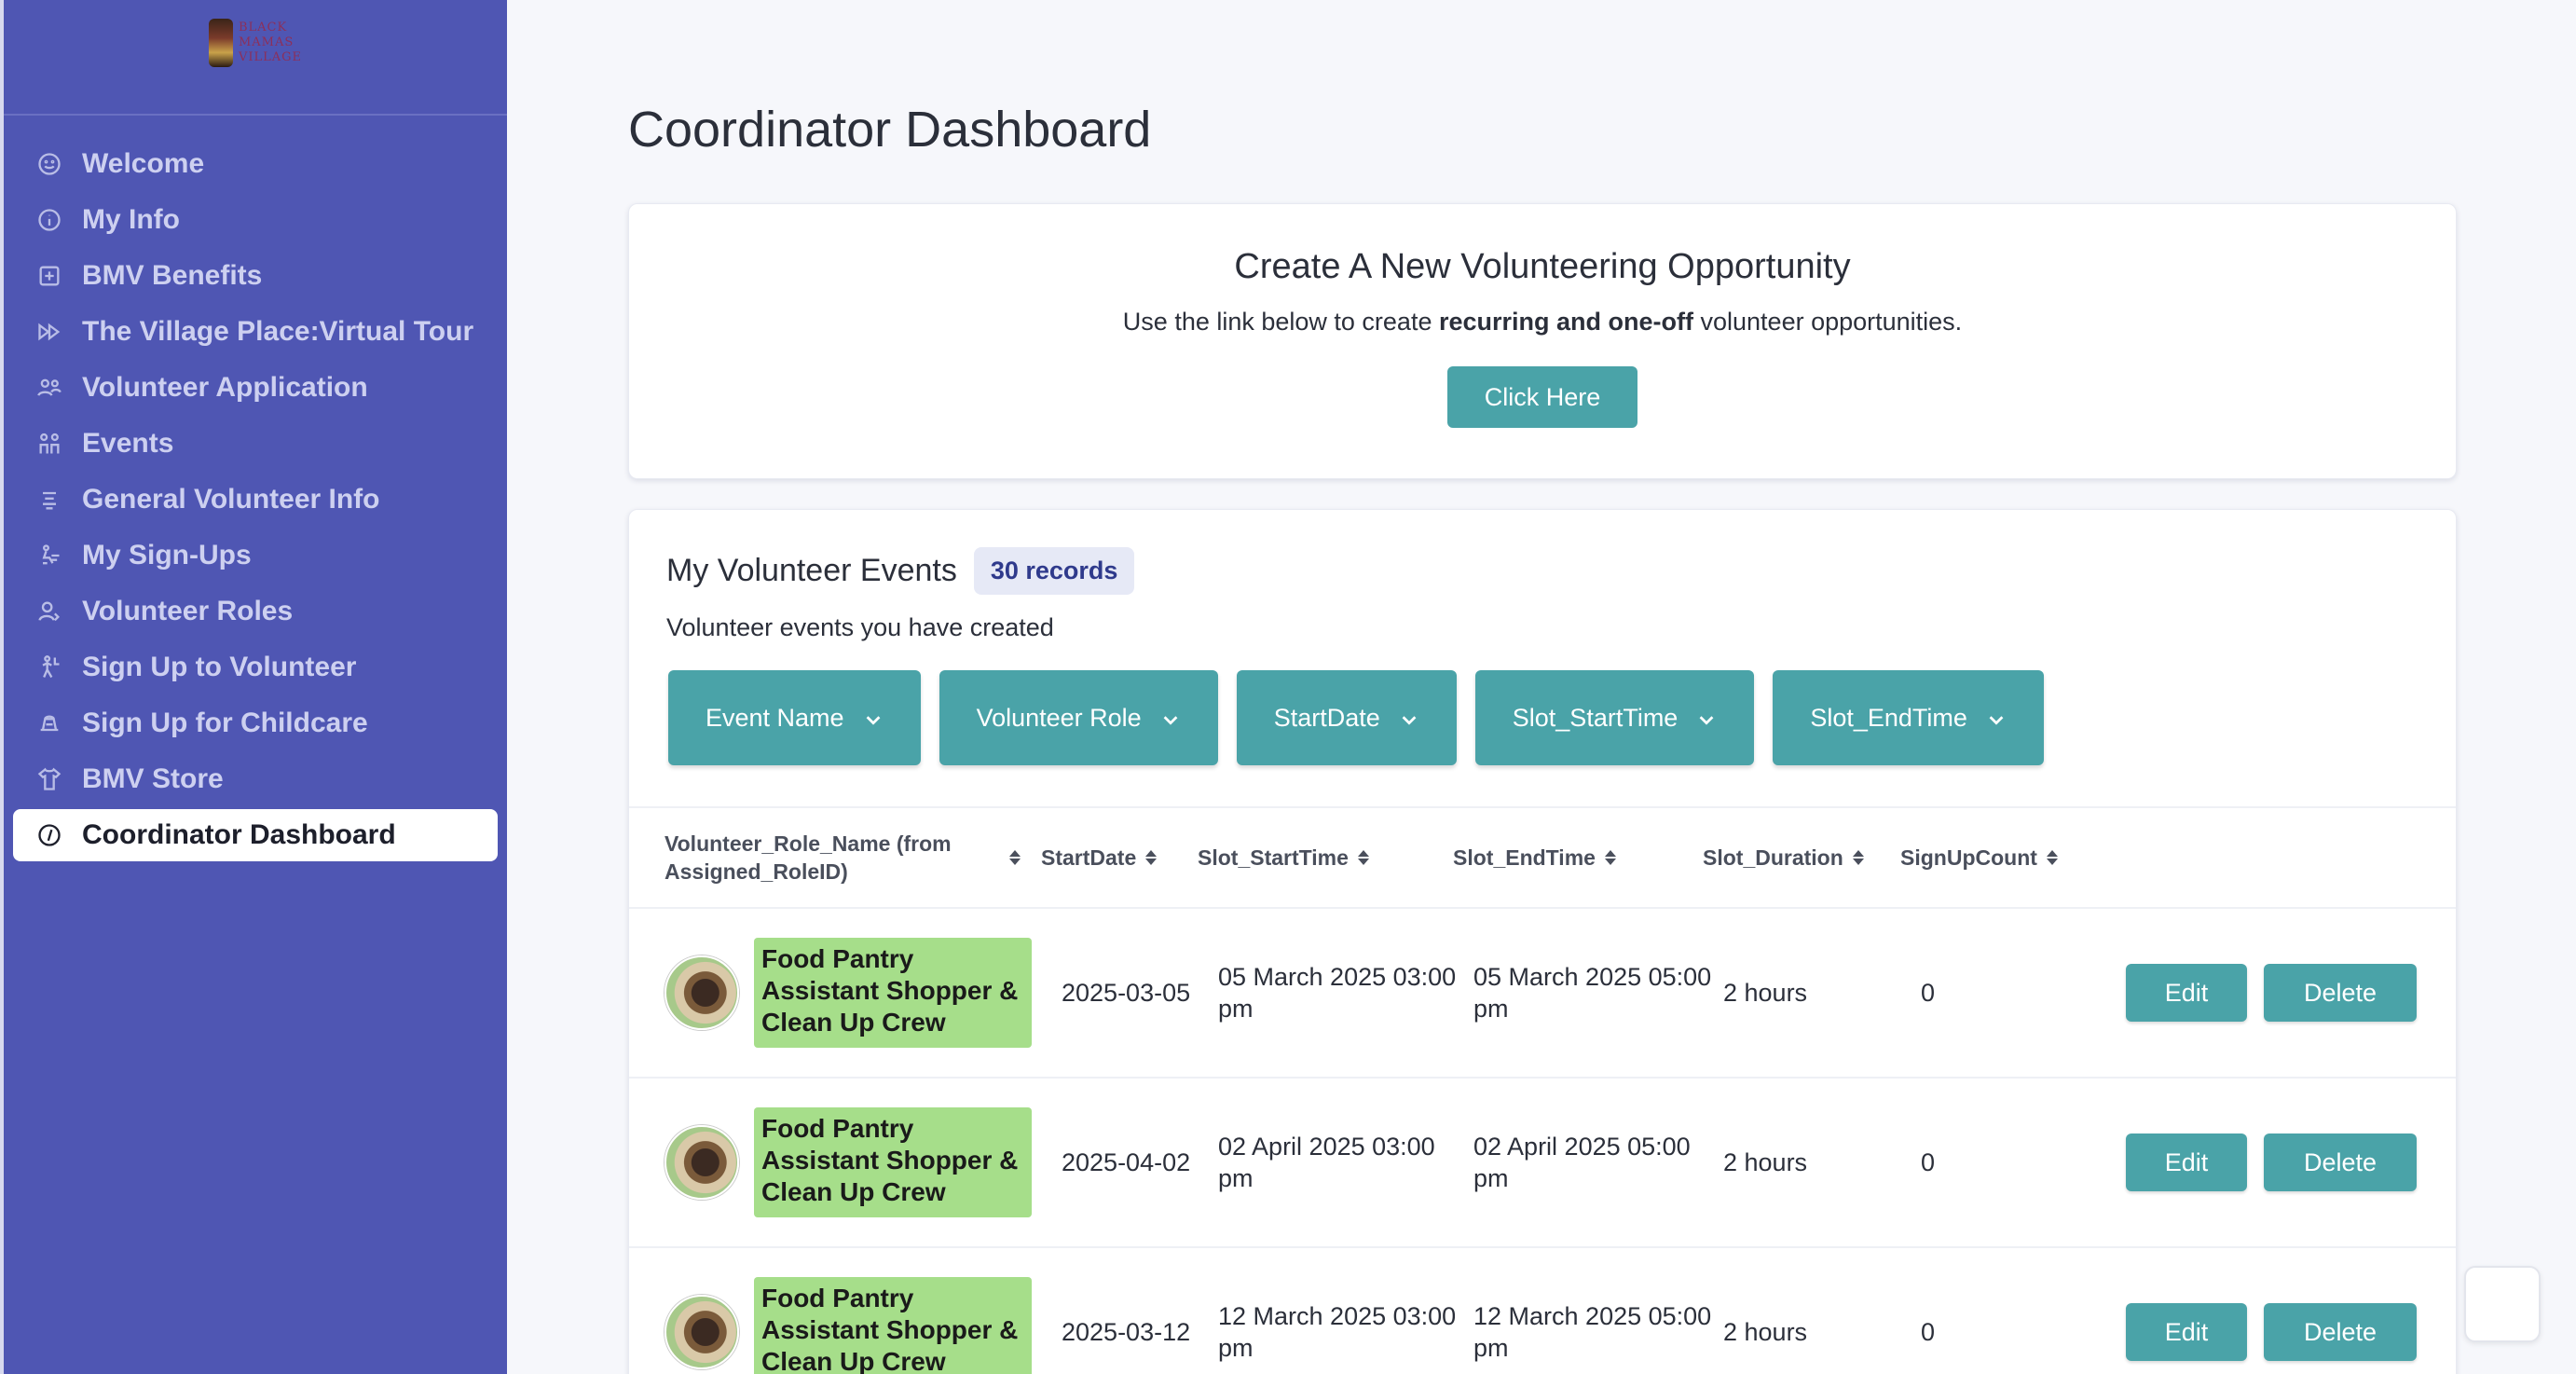  What do you see at coordinates (263, 27) in the screenshot?
I see `logo-line: BLACK` at bounding box center [263, 27].